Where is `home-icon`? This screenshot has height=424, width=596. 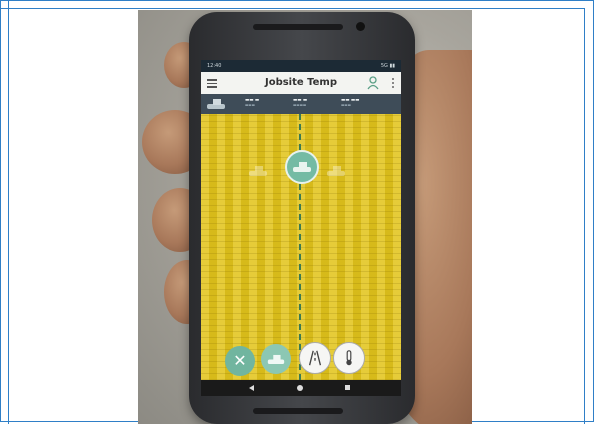 home-icon is located at coordinates (300, 388).